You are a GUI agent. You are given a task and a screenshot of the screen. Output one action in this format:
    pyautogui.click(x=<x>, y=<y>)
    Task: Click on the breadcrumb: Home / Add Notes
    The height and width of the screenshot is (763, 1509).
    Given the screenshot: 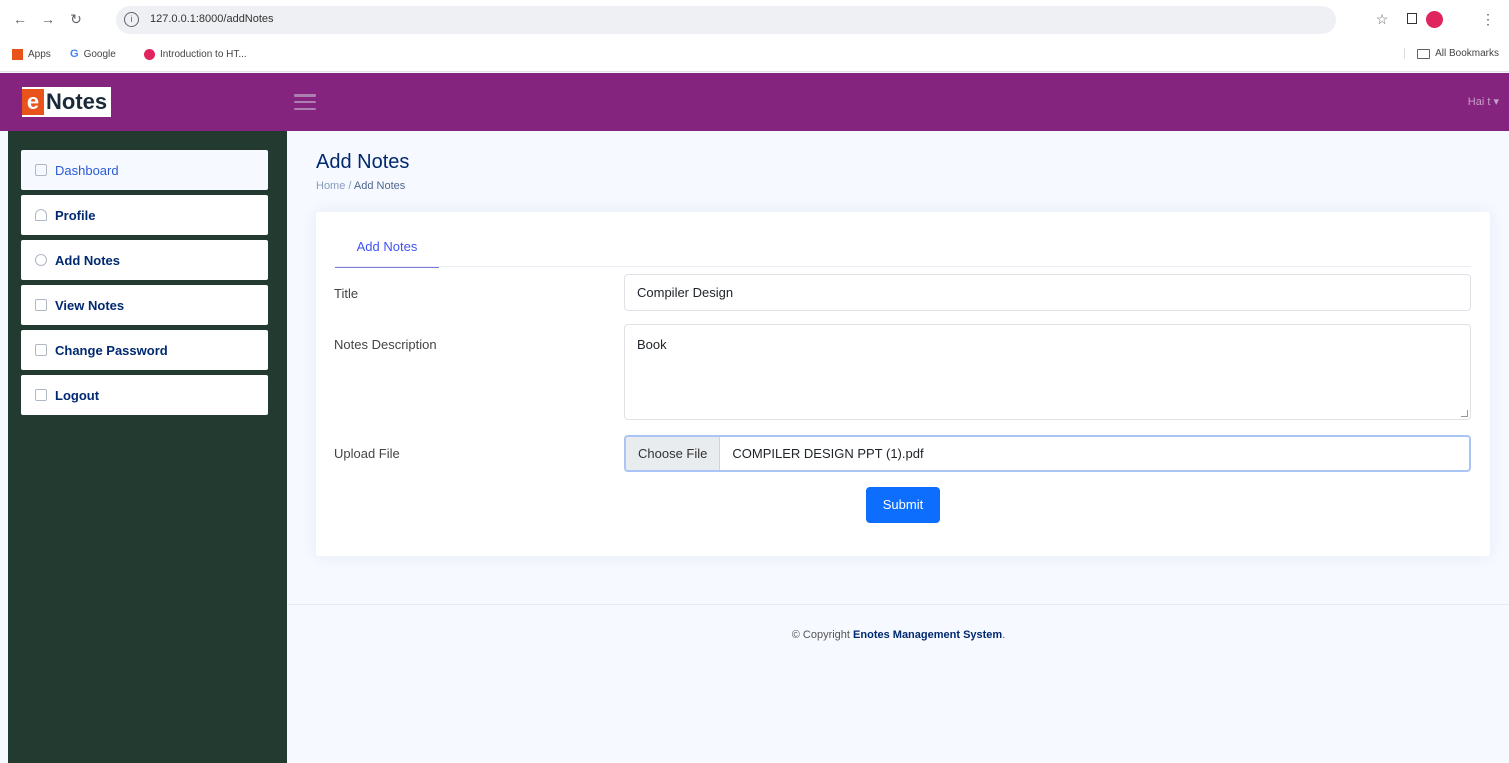 What is the action you would take?
    pyautogui.click(x=360, y=186)
    